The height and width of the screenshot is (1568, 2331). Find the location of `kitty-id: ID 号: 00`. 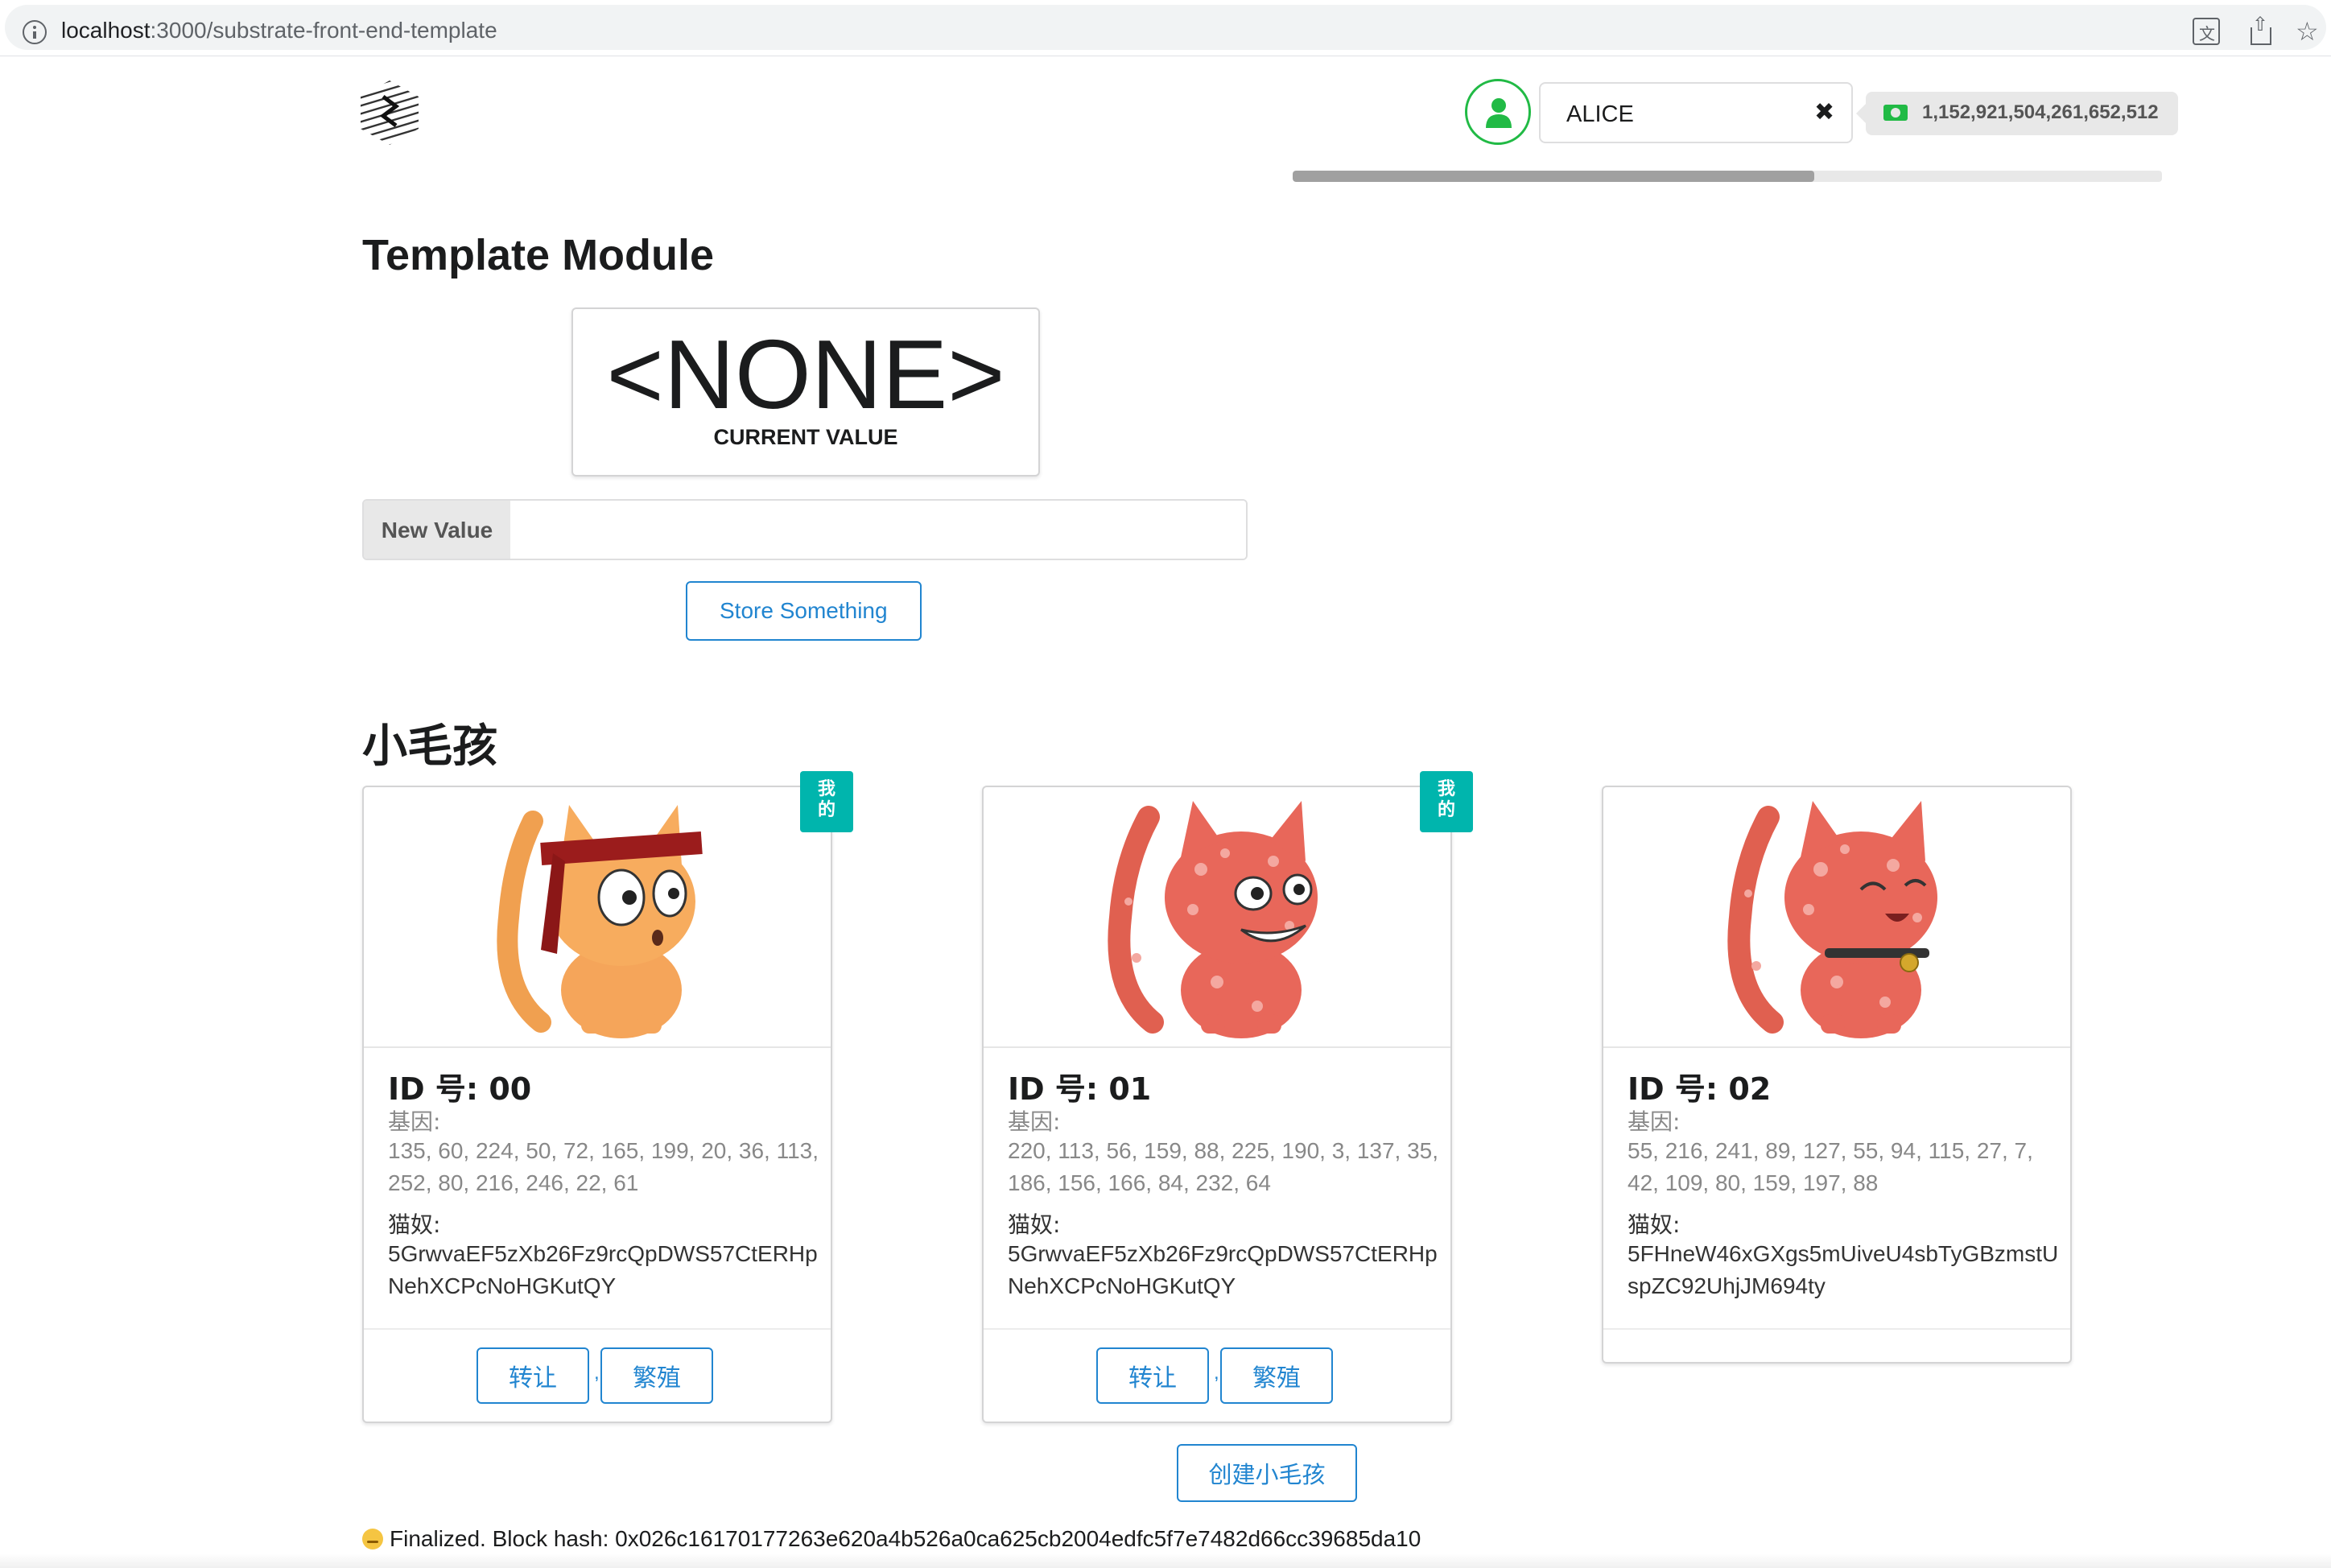

kitty-id: ID 号: 00 is located at coordinates (460, 1089).